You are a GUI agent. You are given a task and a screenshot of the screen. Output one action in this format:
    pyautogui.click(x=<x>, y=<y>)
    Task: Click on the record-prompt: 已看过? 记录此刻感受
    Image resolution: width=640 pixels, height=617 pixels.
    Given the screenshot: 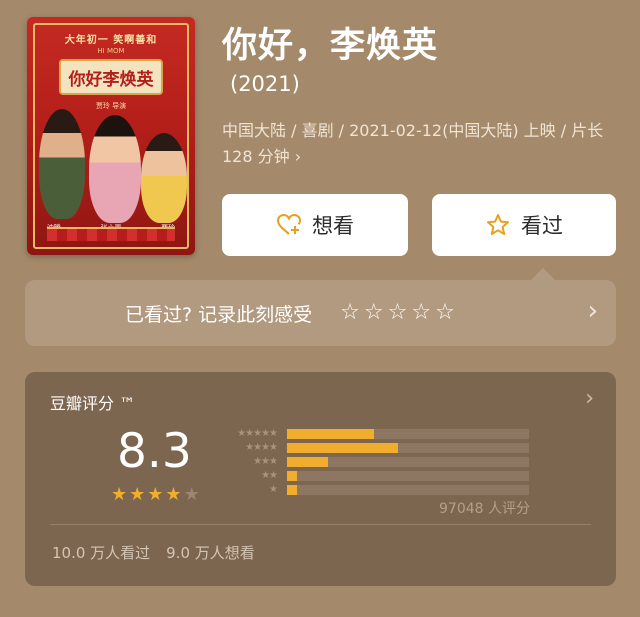 What is the action you would take?
    pyautogui.click(x=219, y=314)
    